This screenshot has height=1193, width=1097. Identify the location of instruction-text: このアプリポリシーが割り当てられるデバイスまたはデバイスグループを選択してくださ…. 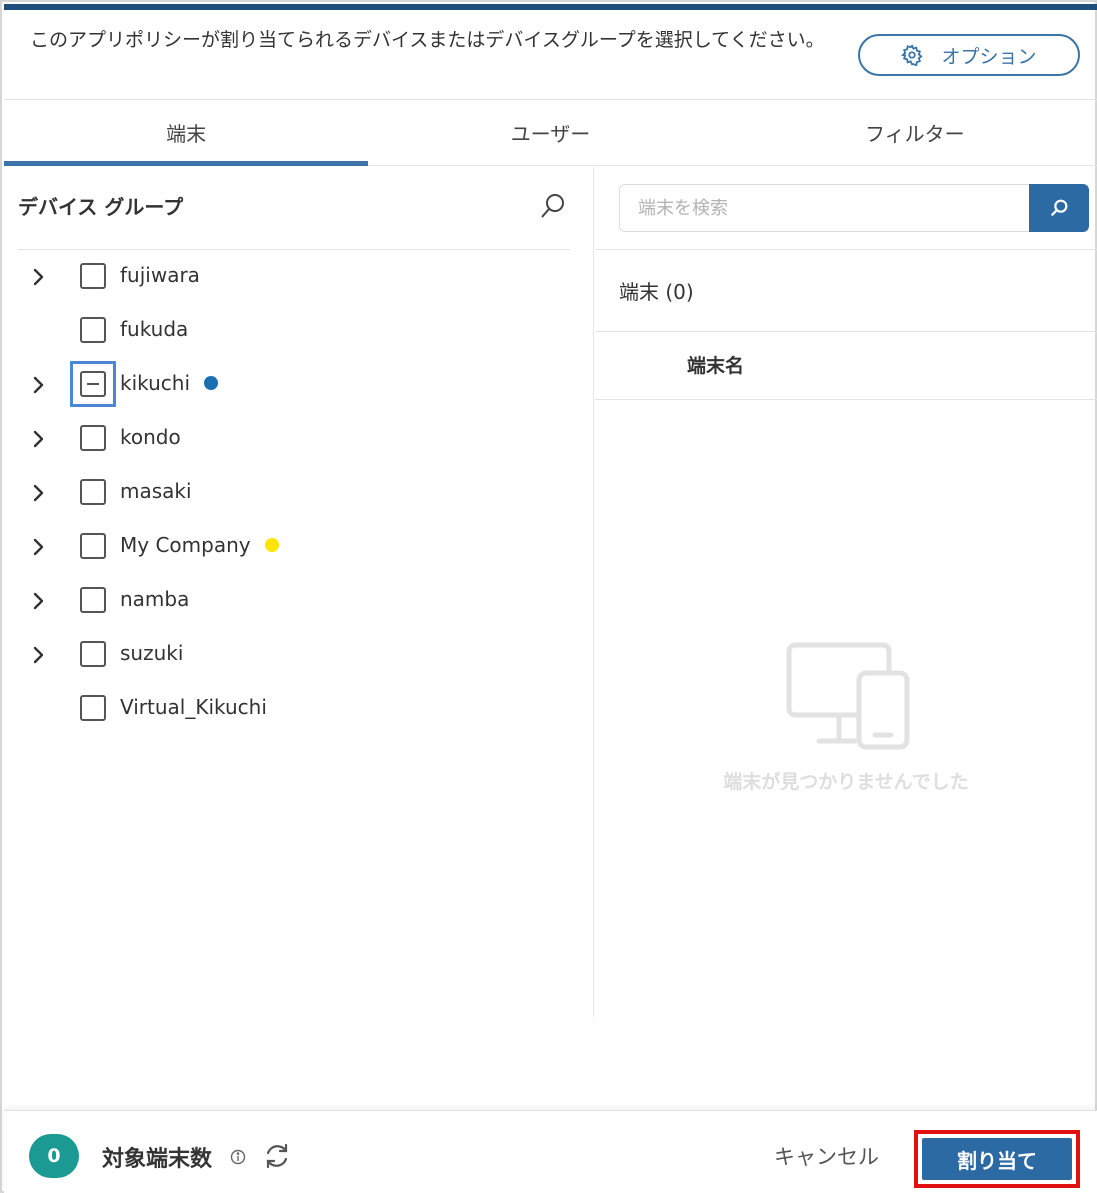
(427, 40).